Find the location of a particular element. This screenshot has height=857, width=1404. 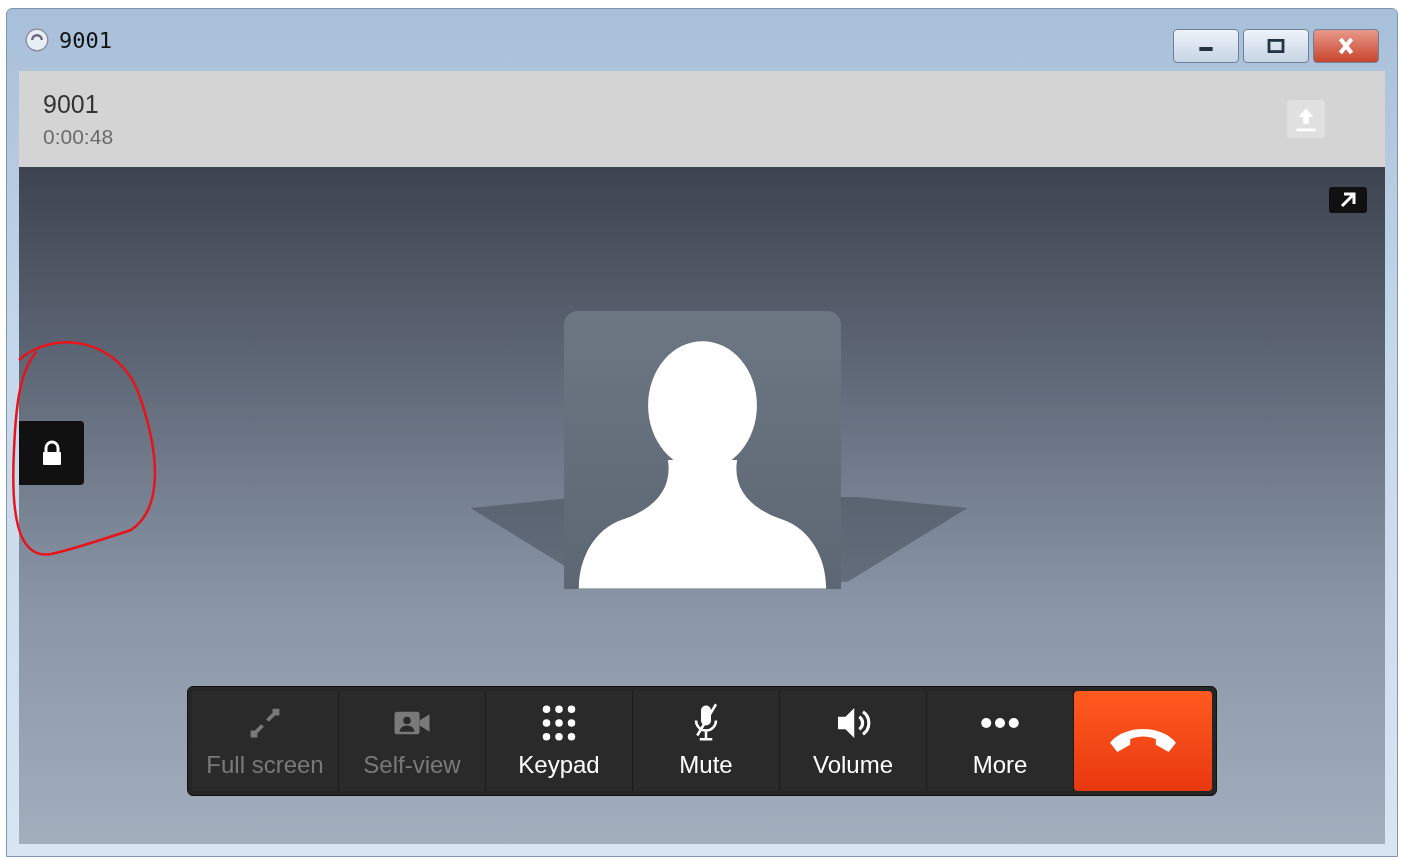

hang-up-button is located at coordinates (1143, 741).